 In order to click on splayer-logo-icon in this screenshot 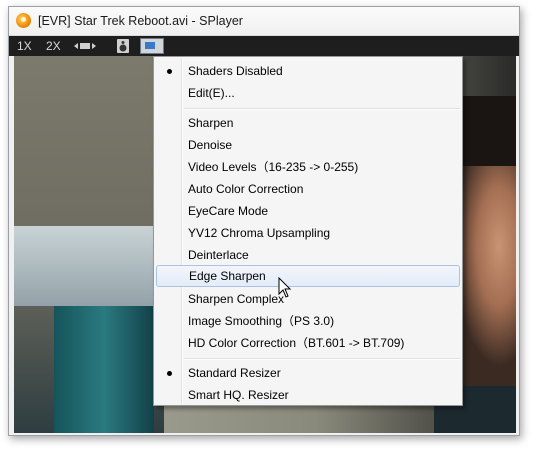, I will do `click(23, 20)`.